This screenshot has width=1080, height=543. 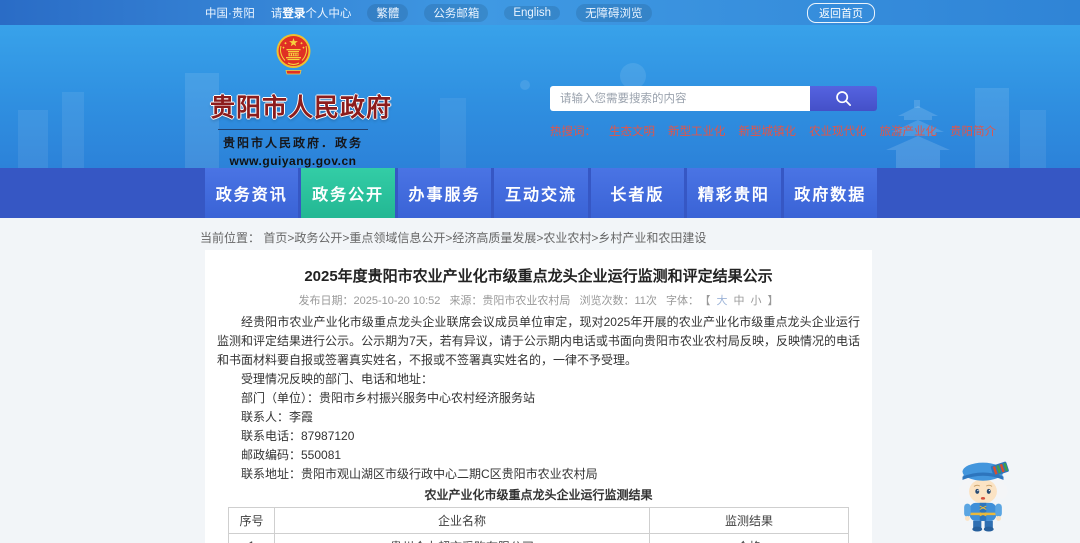 What do you see at coordinates (462, 520) in the screenshot?
I see `column-header-company: 企业名称` at bounding box center [462, 520].